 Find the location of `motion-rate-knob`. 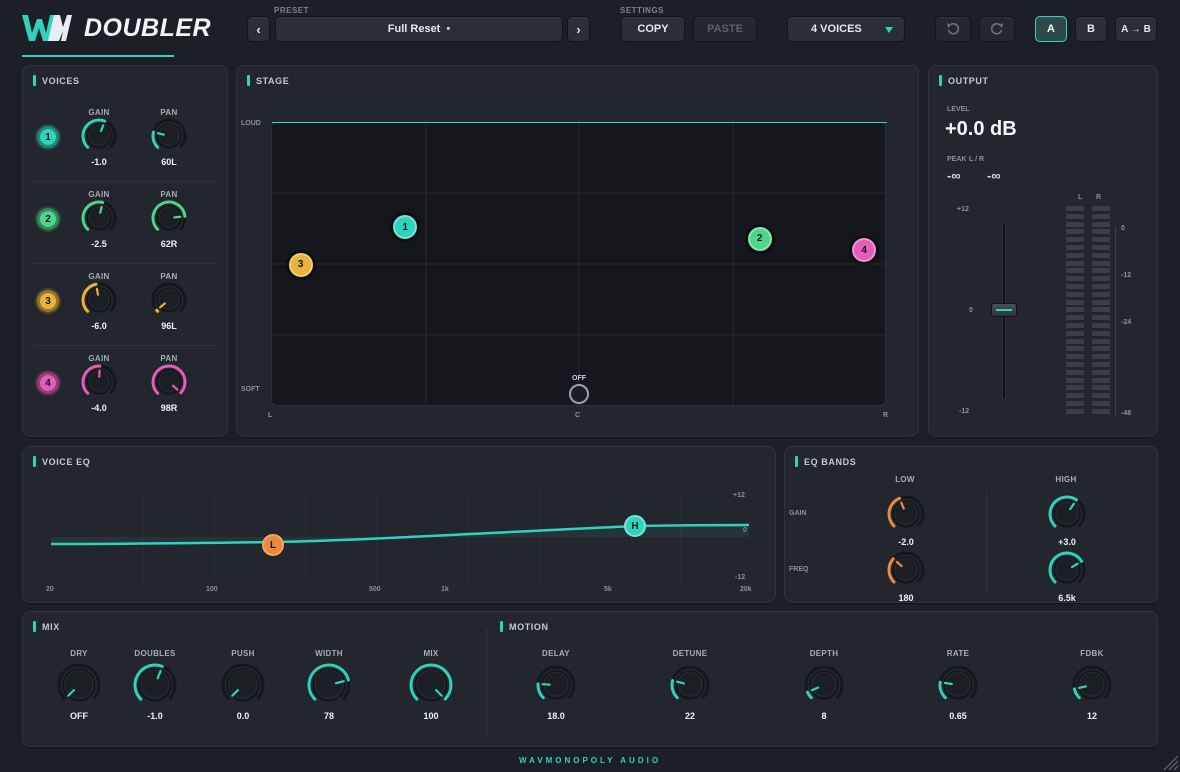

motion-rate-knob is located at coordinates (958, 685).